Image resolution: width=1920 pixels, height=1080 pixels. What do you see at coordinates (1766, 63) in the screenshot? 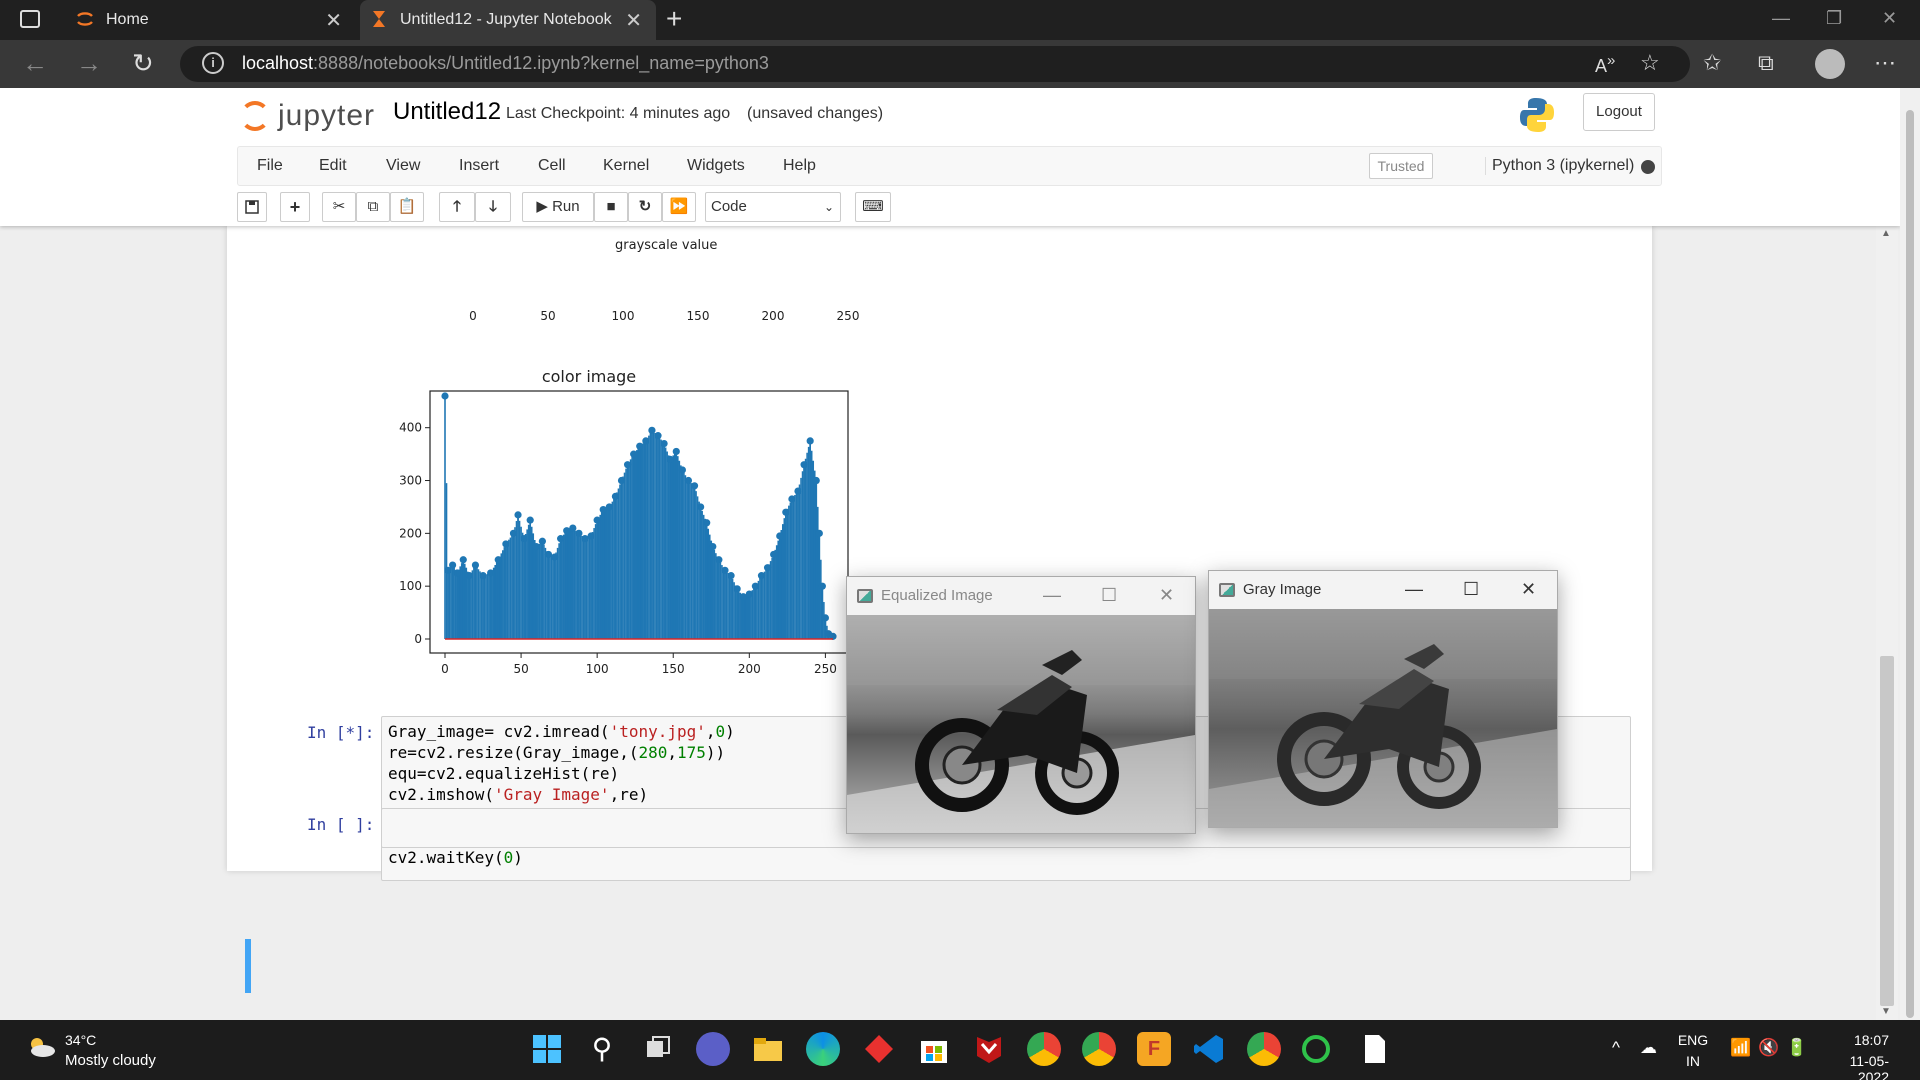
I see `collections-icon: ⧉` at bounding box center [1766, 63].